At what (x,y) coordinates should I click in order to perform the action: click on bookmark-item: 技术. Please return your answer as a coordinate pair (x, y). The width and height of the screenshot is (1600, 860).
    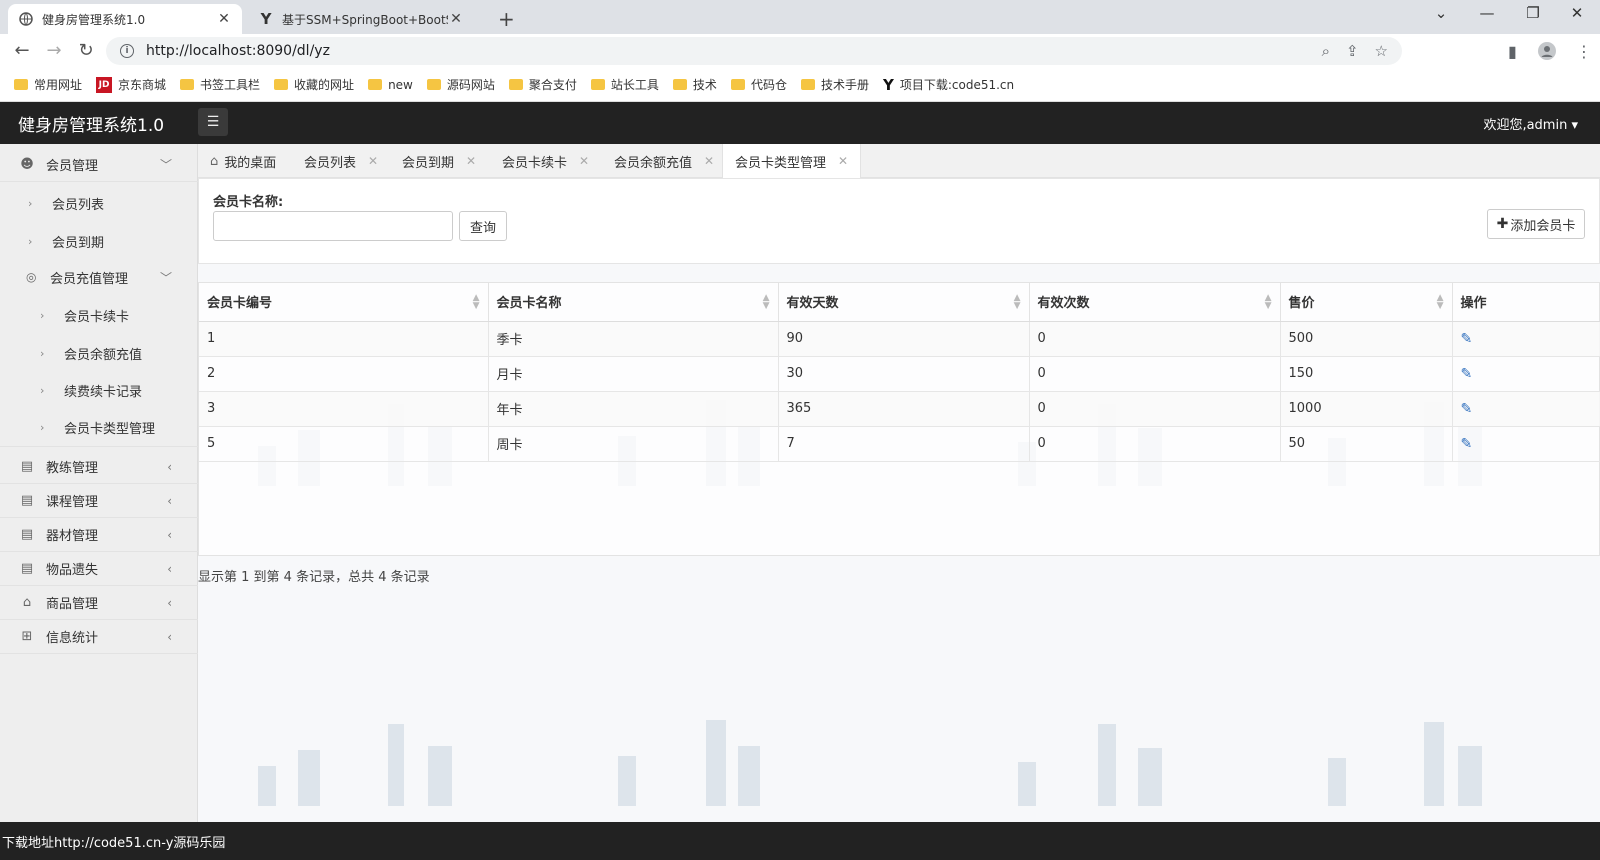
    Looking at the image, I should click on (694, 84).